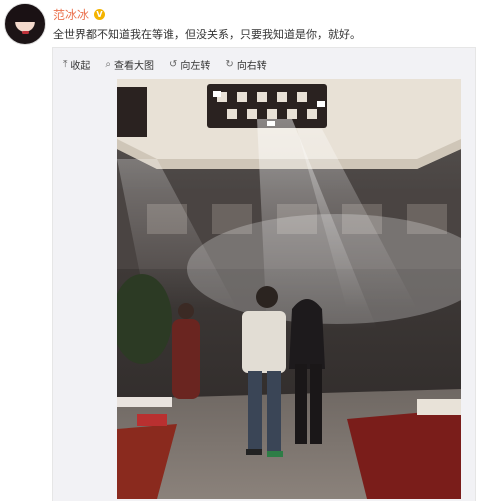  Describe the element at coordinates (25, 32) in the screenshot. I see `avatar-lip` at that location.